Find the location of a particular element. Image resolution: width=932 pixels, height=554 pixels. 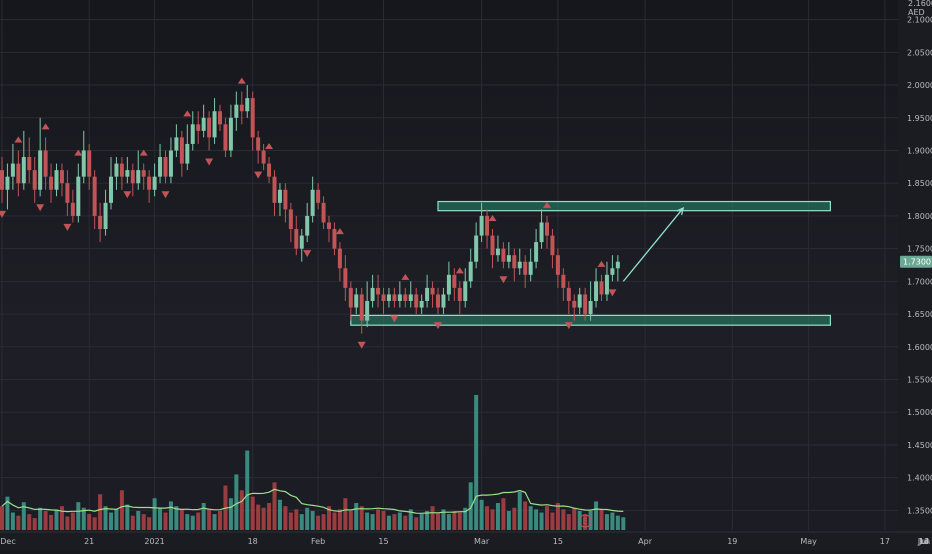

price-top-partial-label: 2.1600 is located at coordinates (920, 4).